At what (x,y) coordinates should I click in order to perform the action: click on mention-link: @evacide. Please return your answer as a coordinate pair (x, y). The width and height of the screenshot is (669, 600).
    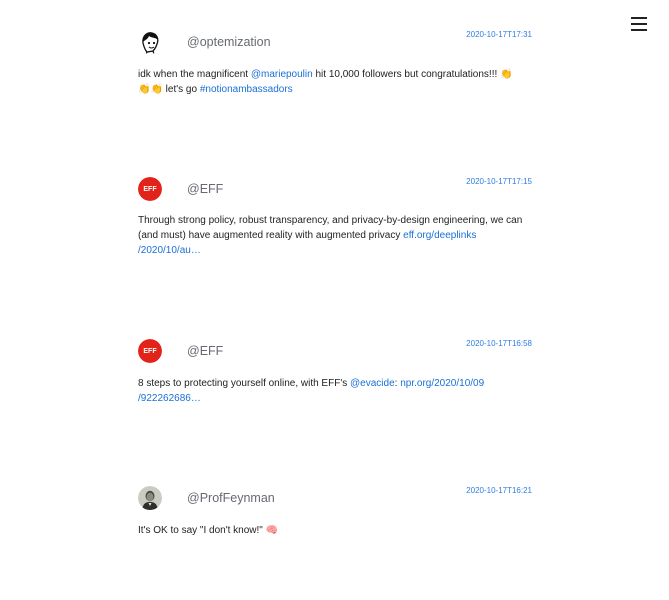
    Looking at the image, I should click on (372, 383).